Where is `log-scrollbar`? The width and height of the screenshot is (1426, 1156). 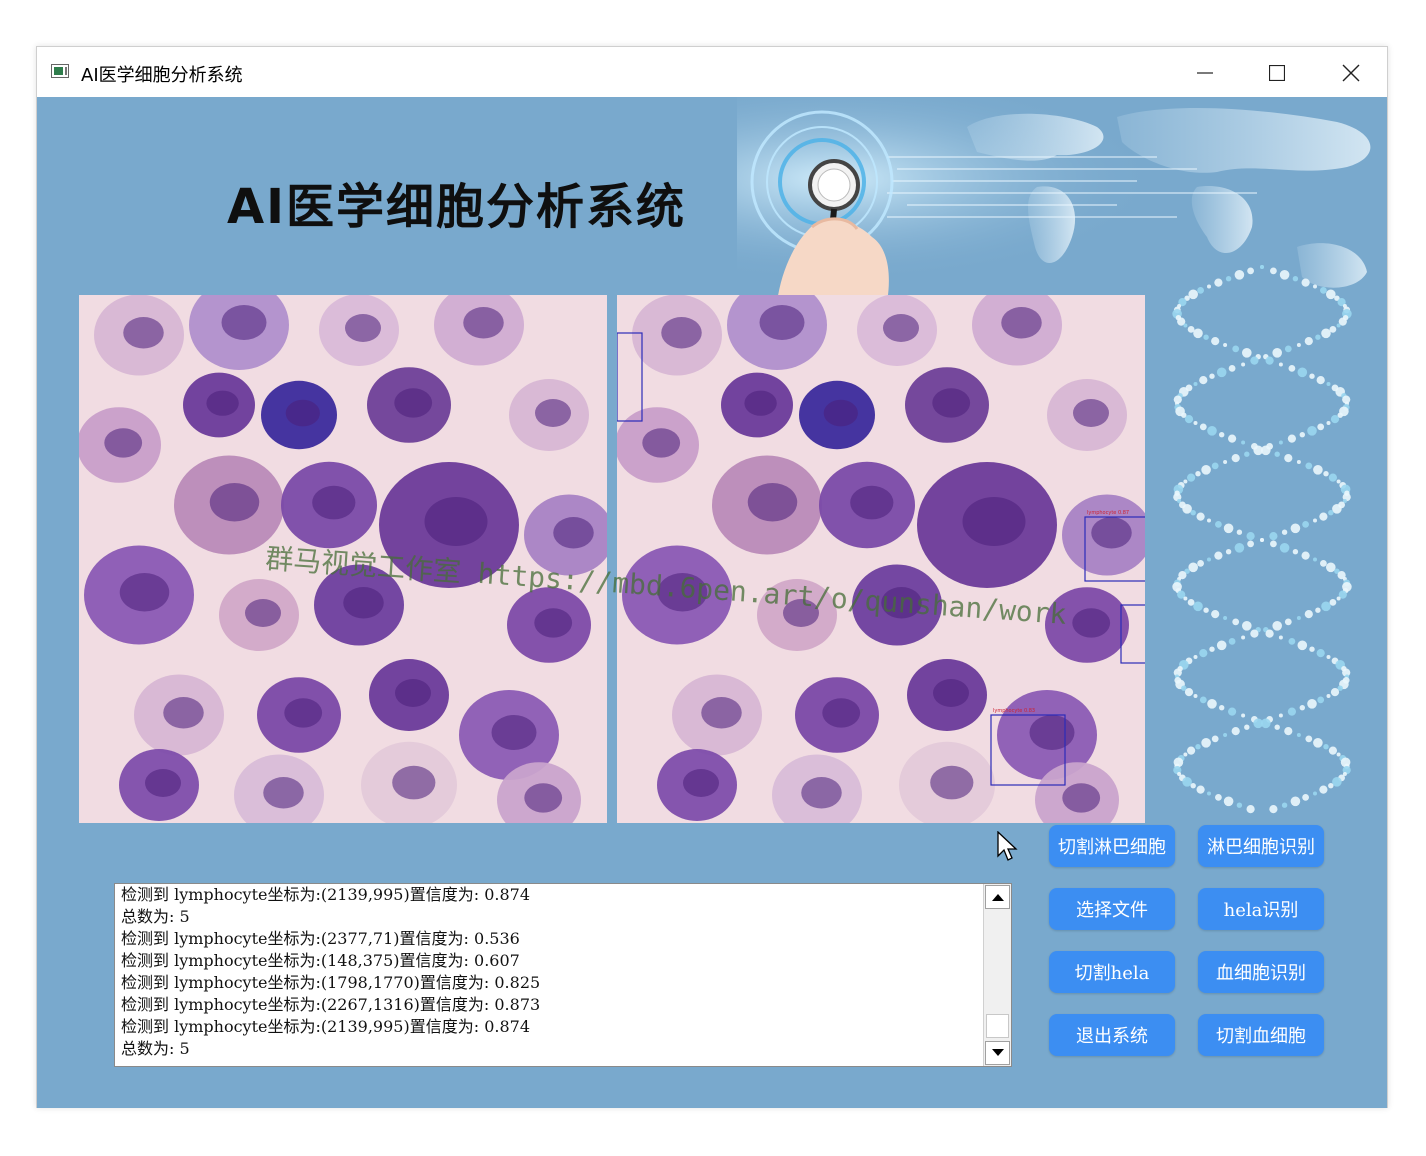
log-scrollbar is located at coordinates (997, 975).